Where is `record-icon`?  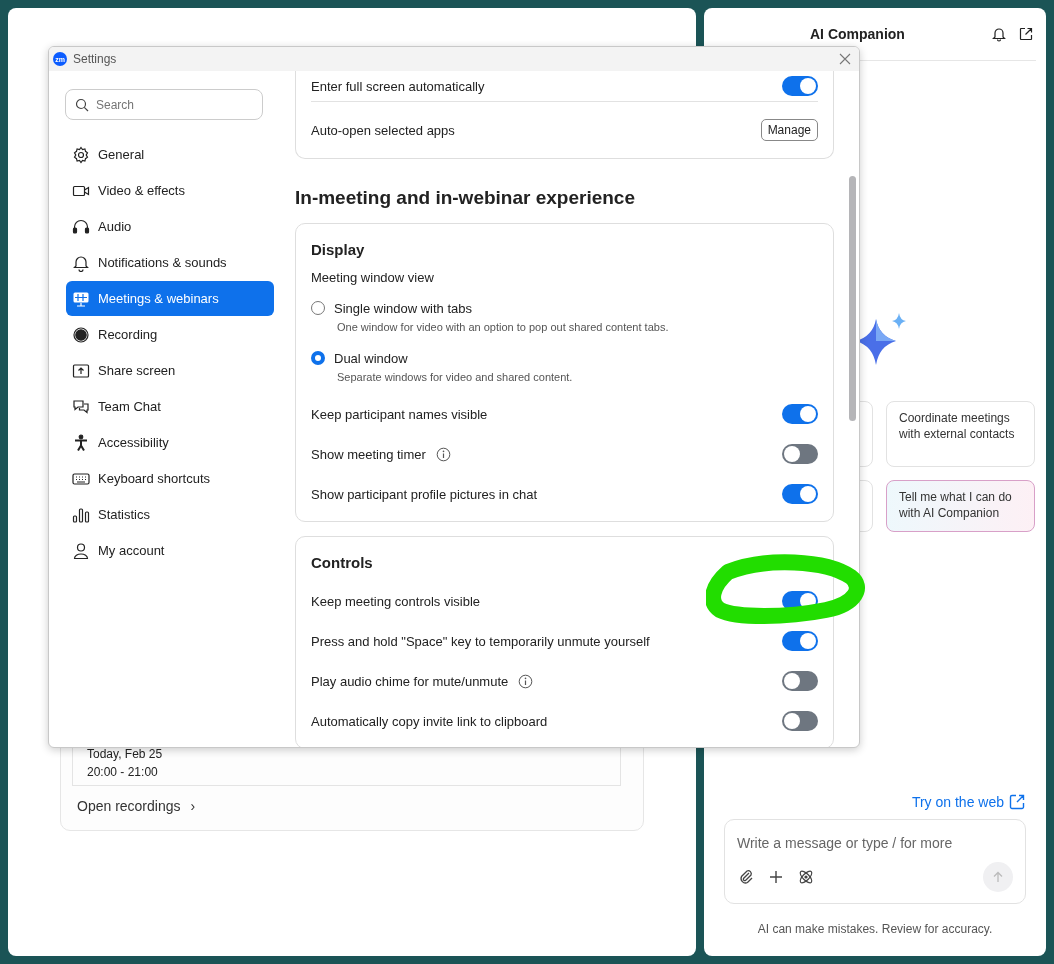 record-icon is located at coordinates (81, 334).